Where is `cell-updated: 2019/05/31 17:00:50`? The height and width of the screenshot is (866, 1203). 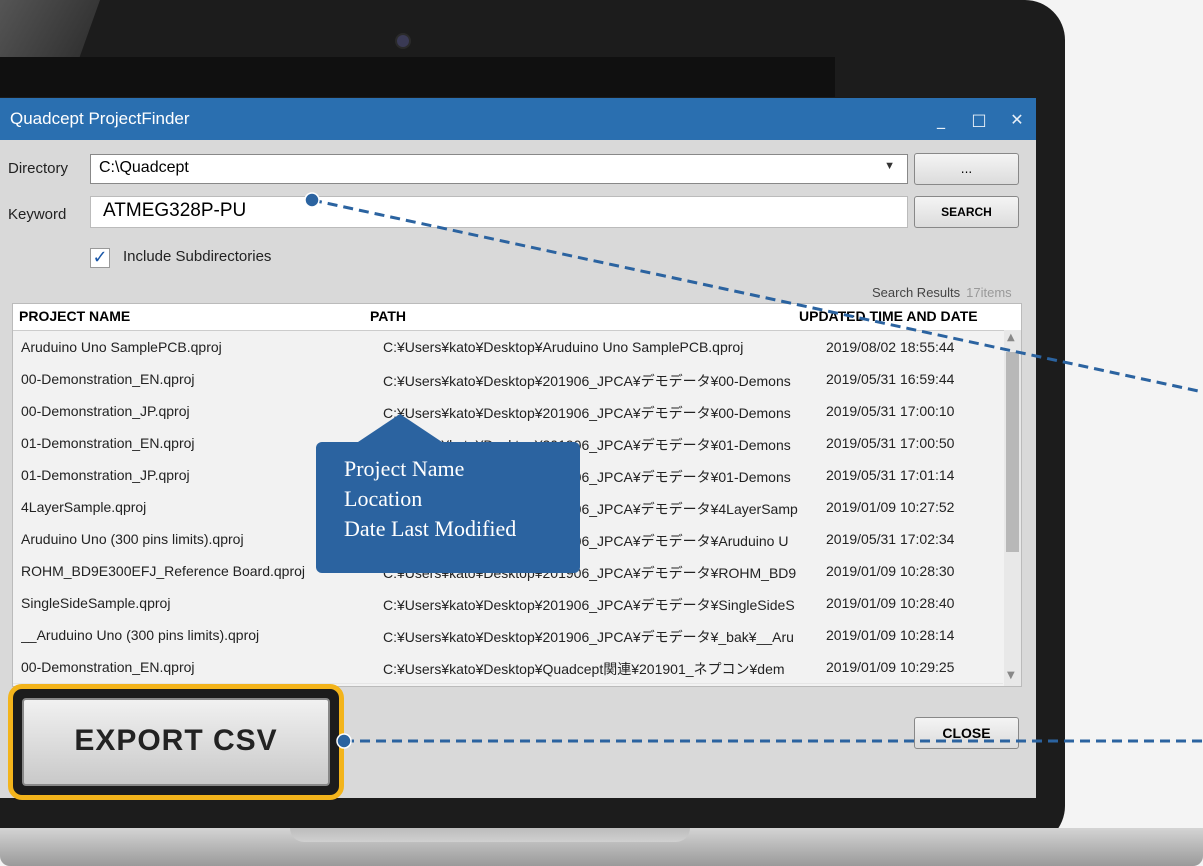
cell-updated: 2019/05/31 17:00:50 is located at coordinates (890, 443).